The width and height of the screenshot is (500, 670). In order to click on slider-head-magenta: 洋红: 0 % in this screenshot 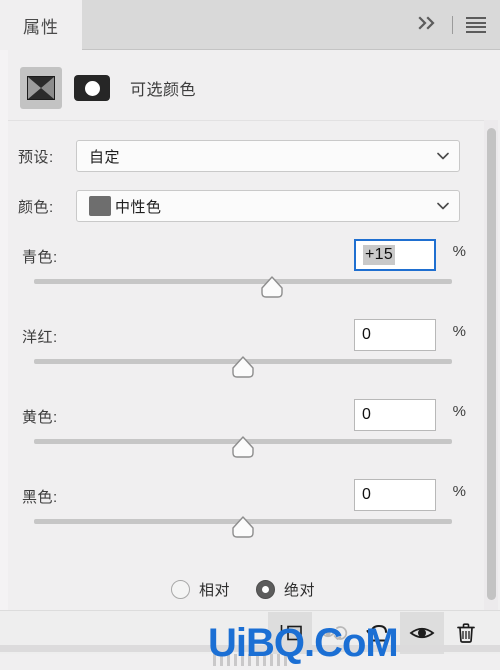, I will do `click(243, 336)`.